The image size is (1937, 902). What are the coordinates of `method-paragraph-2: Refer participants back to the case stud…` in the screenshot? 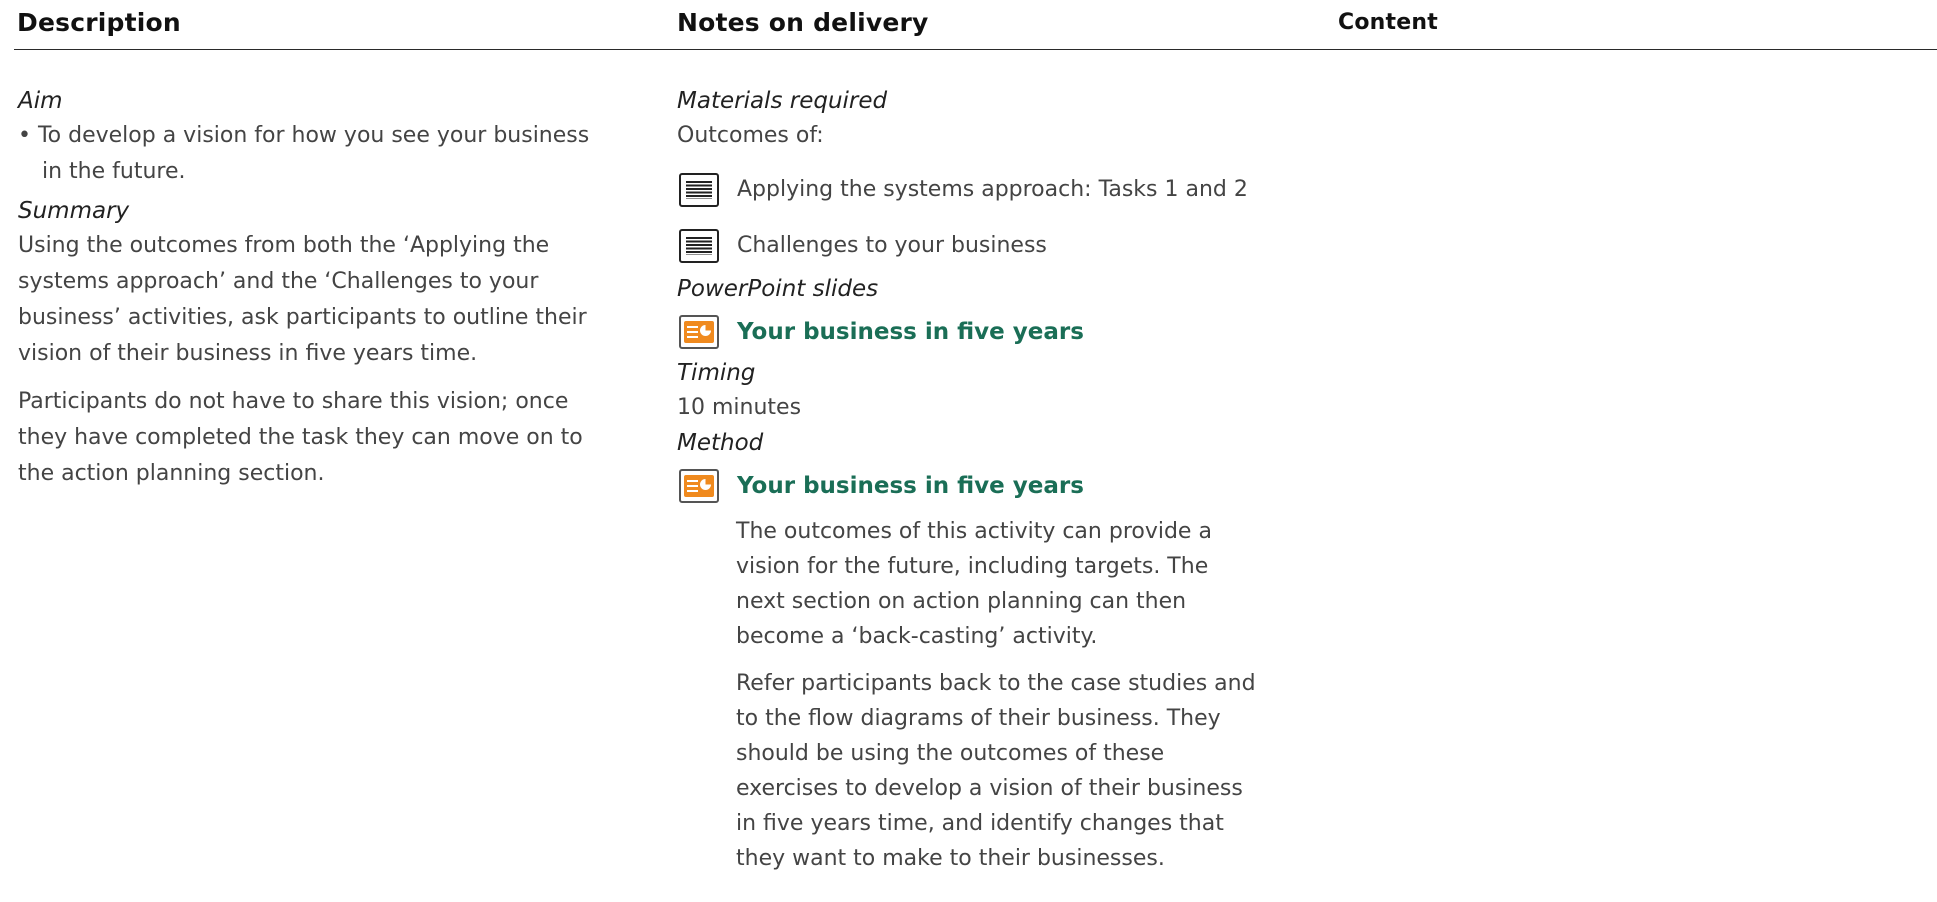 It's located at (996, 771).